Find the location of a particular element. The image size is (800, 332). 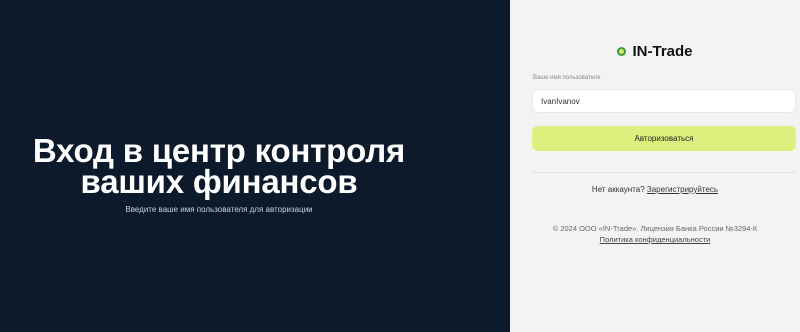

hero-title: Вход в центр контроля ваших финансов is located at coordinates (219, 166).